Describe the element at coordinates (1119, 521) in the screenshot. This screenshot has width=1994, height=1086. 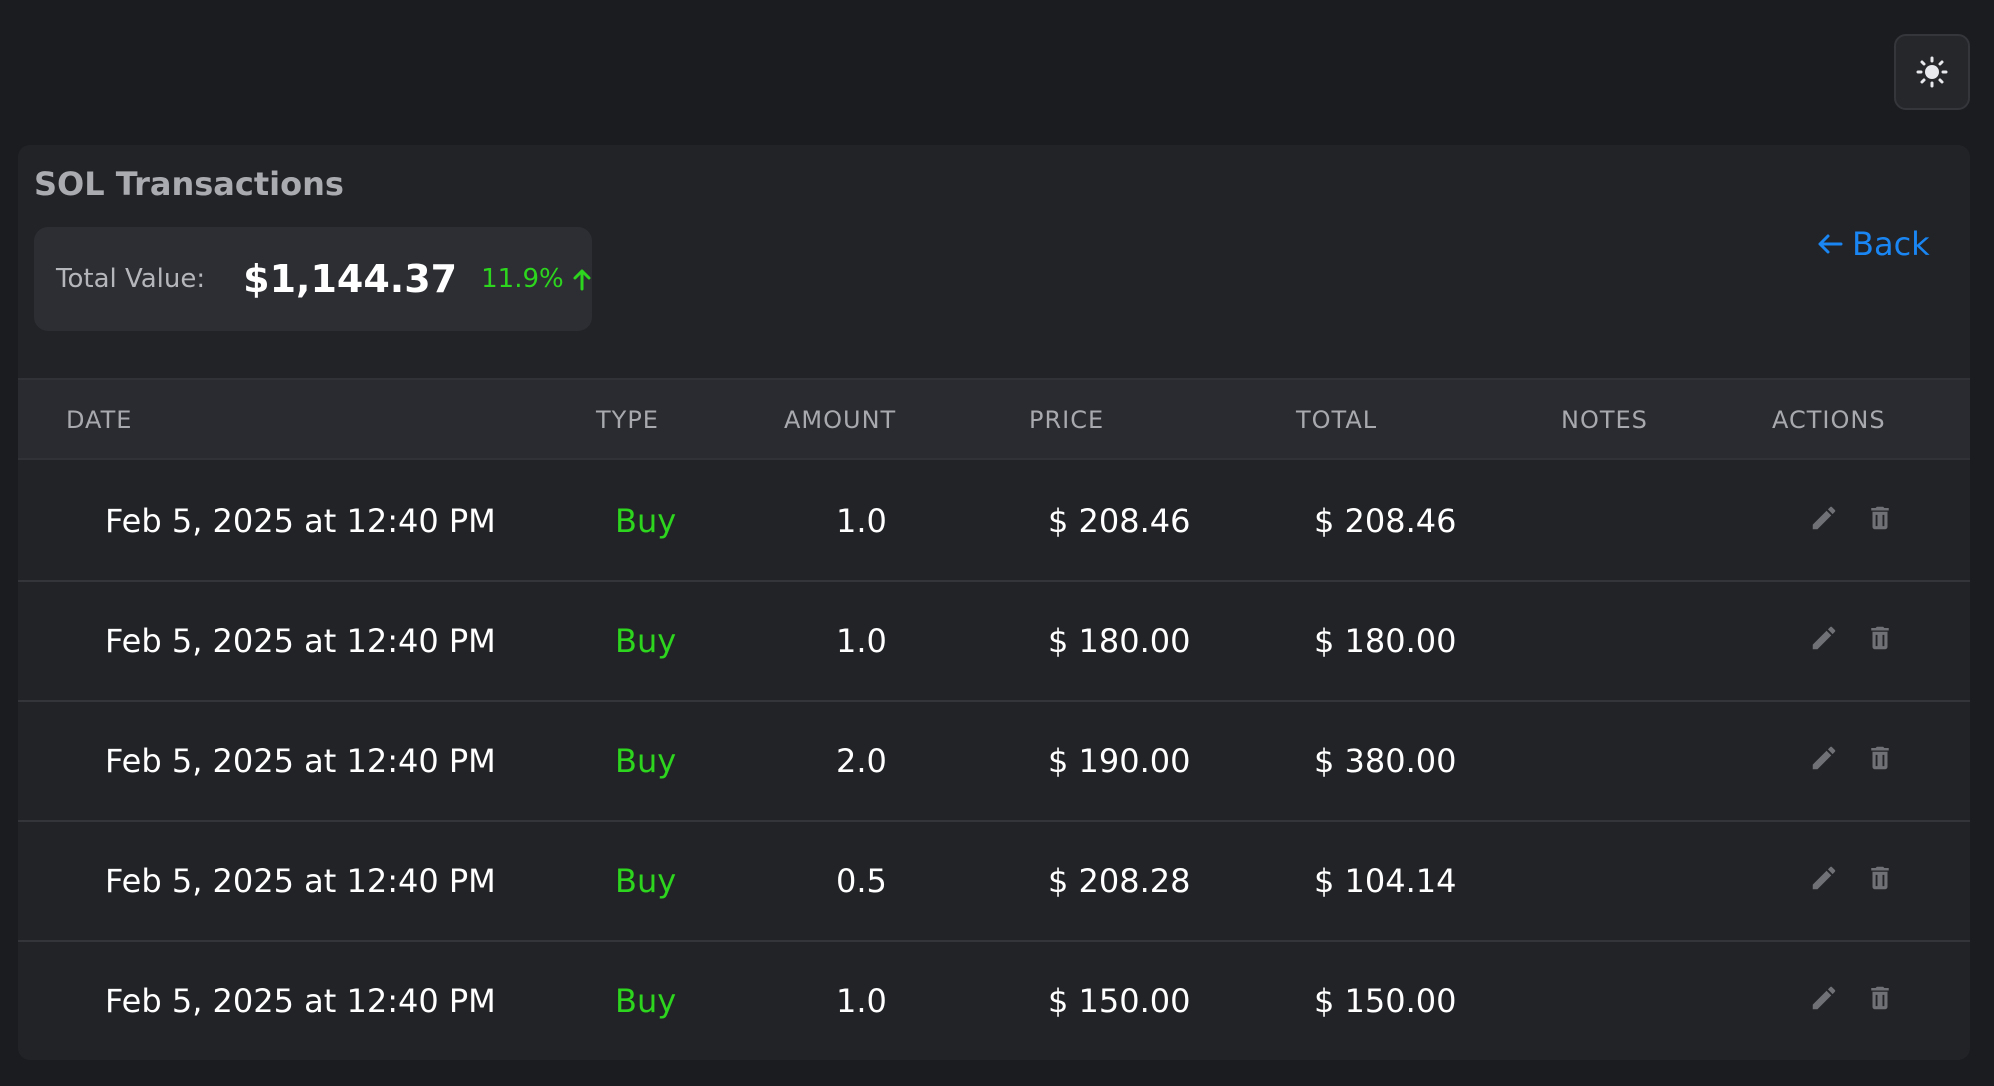
I see `cell-price: $ 208.46` at that location.